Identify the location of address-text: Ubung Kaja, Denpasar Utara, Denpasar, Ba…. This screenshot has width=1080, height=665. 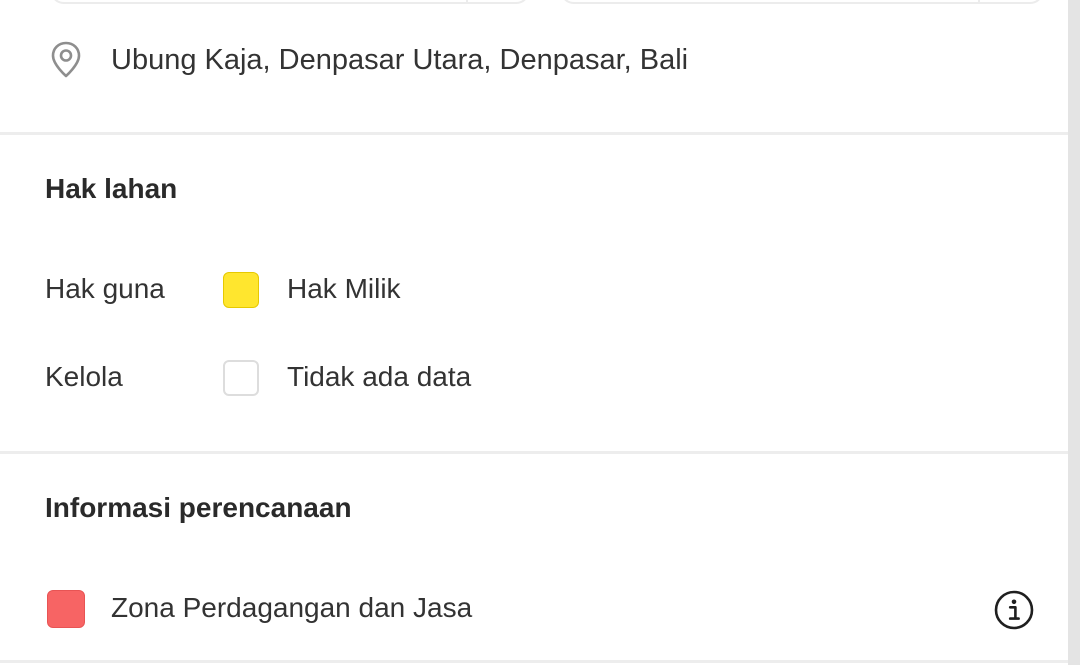
(400, 60).